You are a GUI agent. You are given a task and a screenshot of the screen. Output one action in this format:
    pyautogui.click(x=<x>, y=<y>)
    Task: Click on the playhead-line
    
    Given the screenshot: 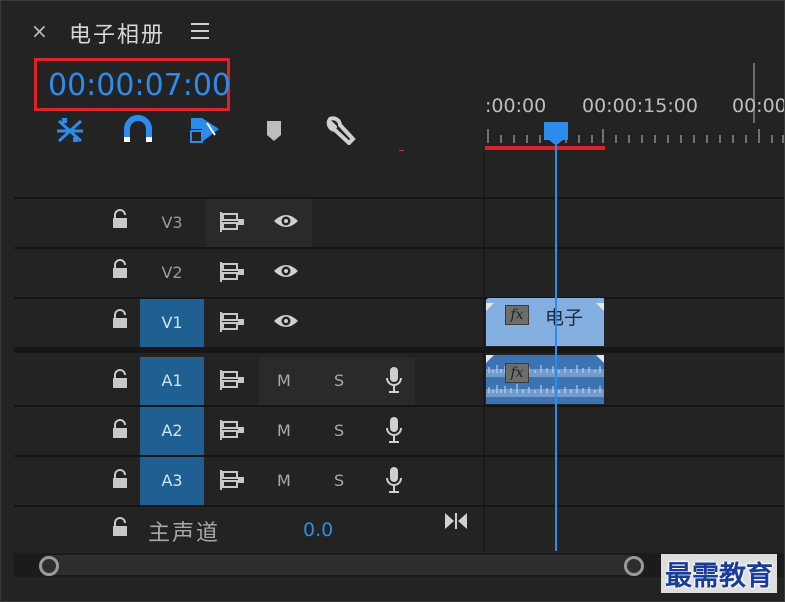 What is the action you would take?
    pyautogui.click(x=556, y=345)
    